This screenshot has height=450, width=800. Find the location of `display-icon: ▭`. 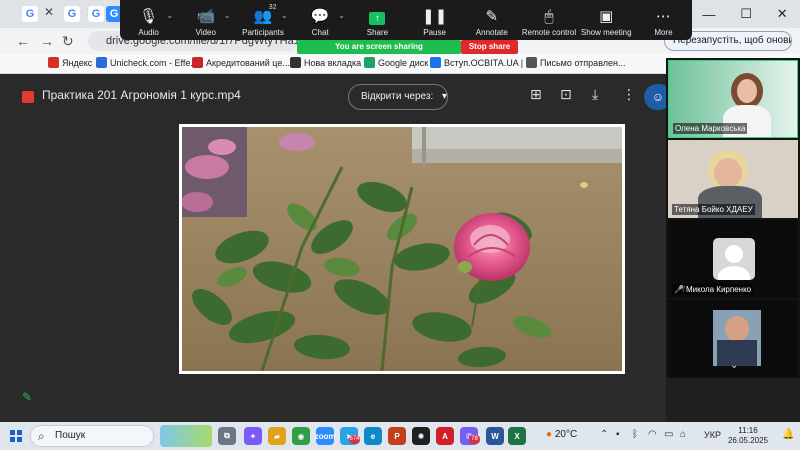

display-icon: ▭ is located at coordinates (668, 434).